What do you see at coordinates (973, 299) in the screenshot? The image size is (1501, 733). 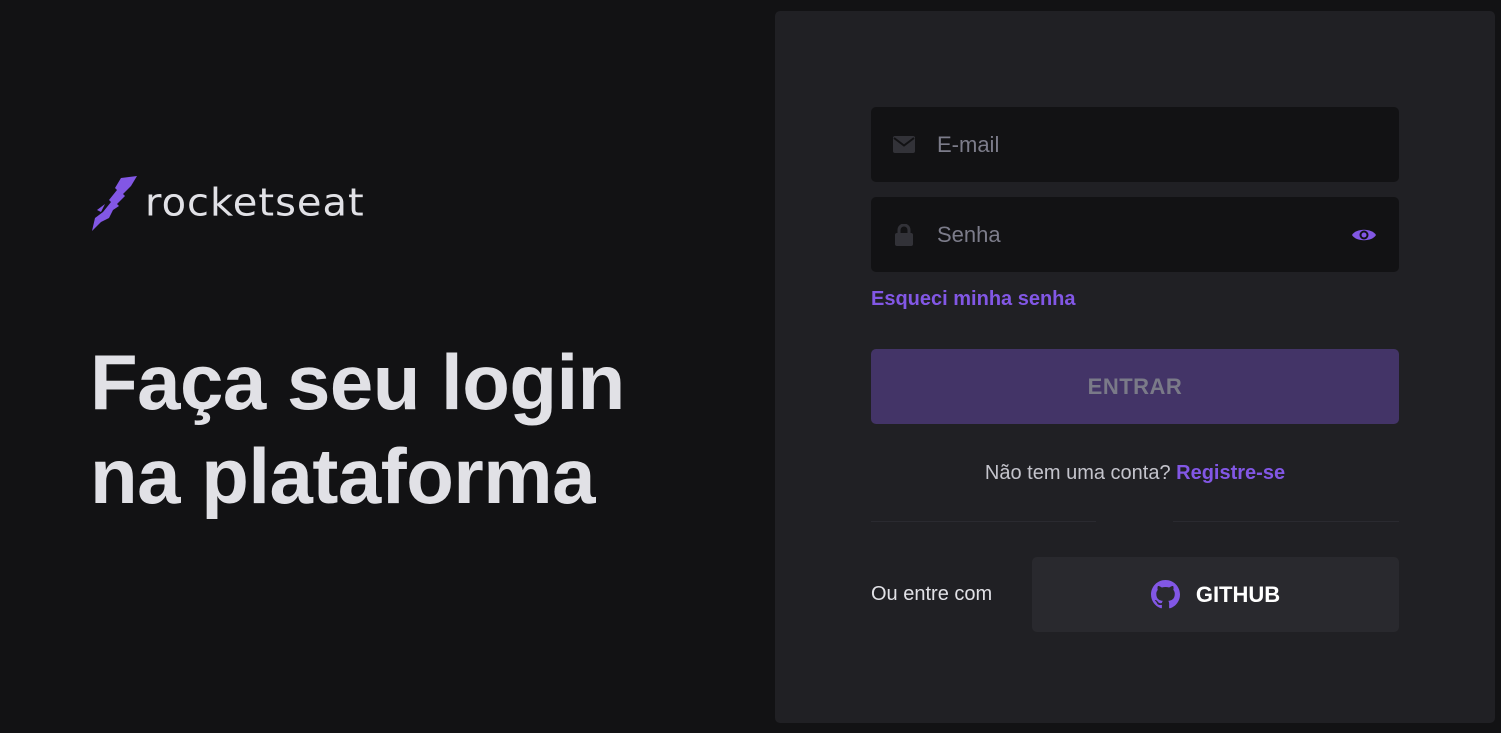 I see `forgot-password-link: Esqueci minha senha` at bounding box center [973, 299].